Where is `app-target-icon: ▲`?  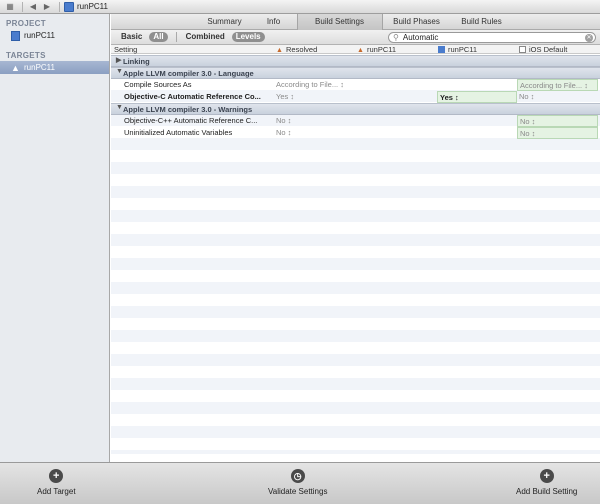
app-target-icon: ▲ is located at coordinates (15, 67).